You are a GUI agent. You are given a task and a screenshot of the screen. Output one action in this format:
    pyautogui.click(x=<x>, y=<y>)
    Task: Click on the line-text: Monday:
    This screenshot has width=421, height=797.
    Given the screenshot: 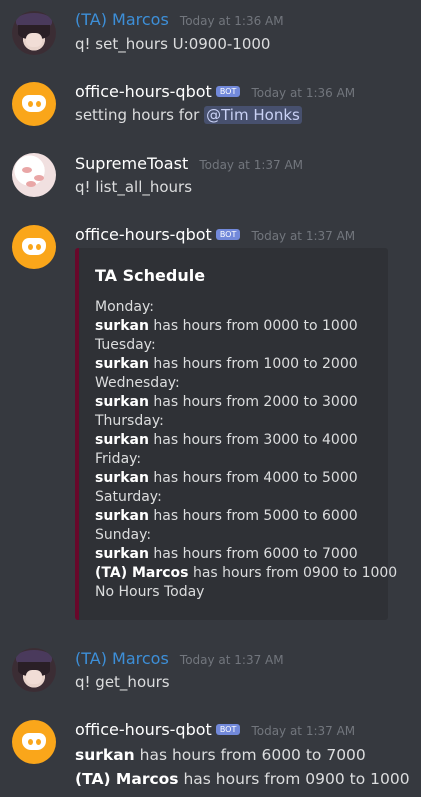 What is the action you would take?
    pyautogui.click(x=124, y=307)
    